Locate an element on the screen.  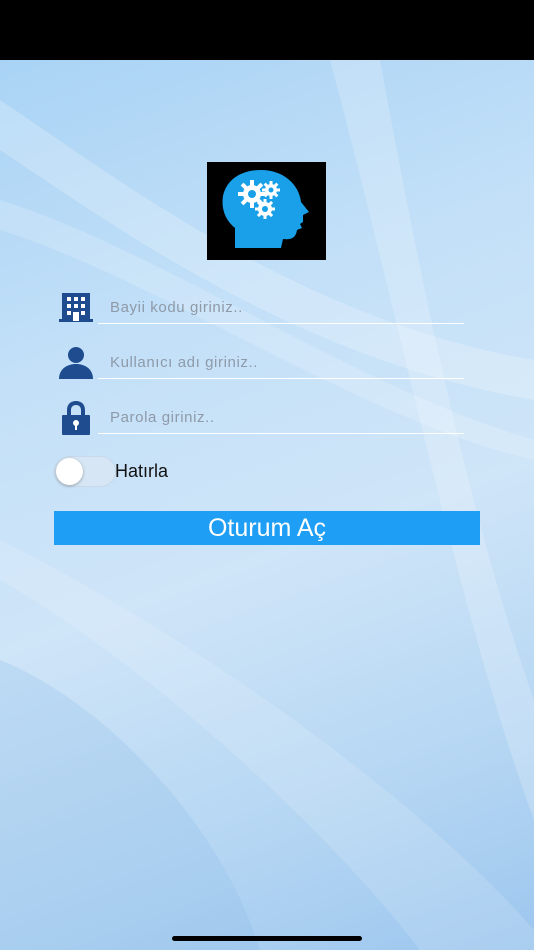
remember-label: Hatırla is located at coordinates (142, 471).